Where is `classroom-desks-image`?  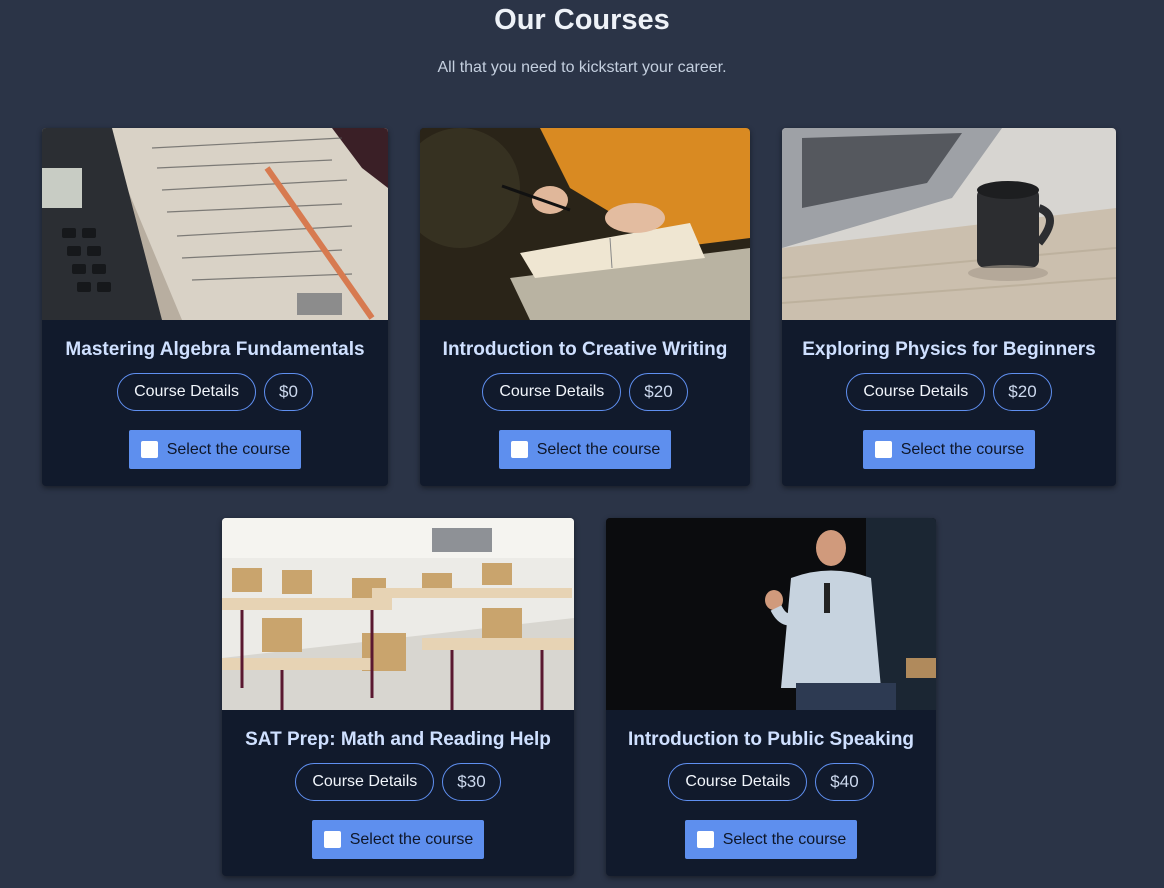
classroom-desks-image is located at coordinates (398, 614).